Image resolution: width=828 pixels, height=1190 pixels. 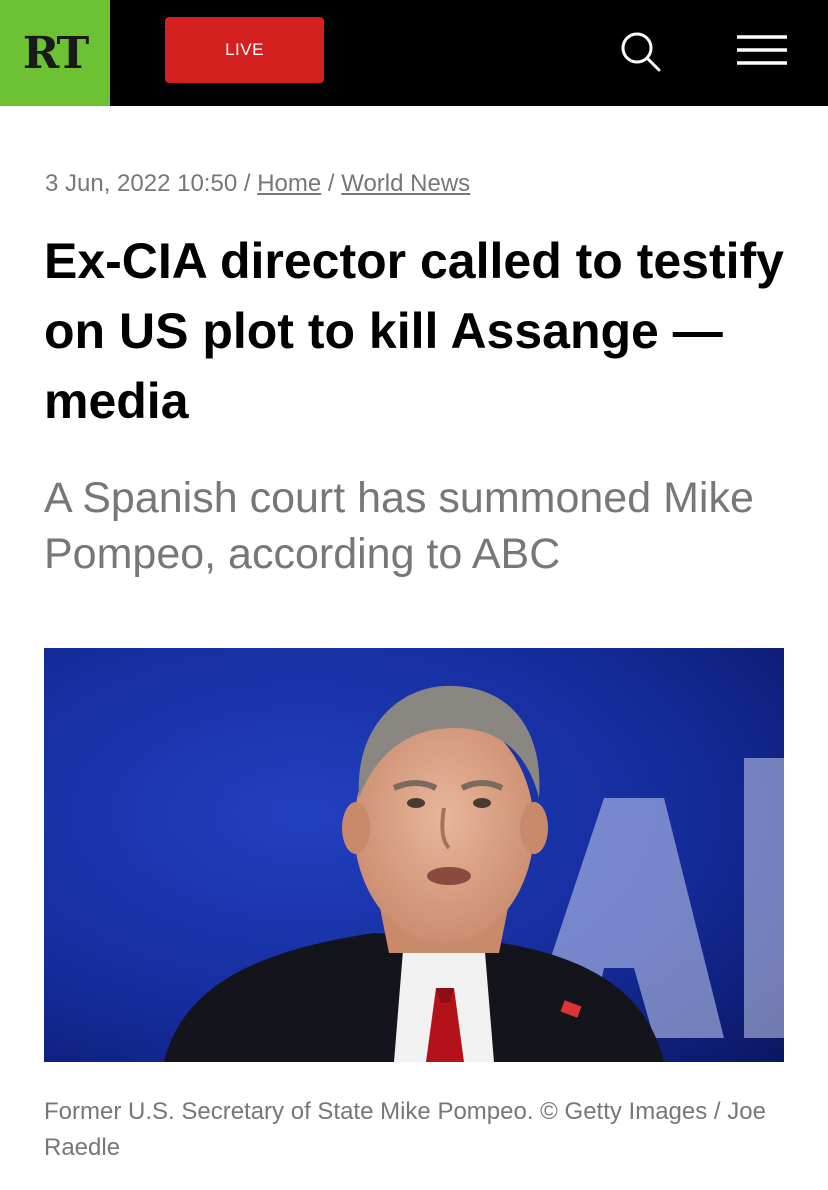 What do you see at coordinates (141, 183) in the screenshot?
I see `publish-date: 3 Jun, 2022 10:50` at bounding box center [141, 183].